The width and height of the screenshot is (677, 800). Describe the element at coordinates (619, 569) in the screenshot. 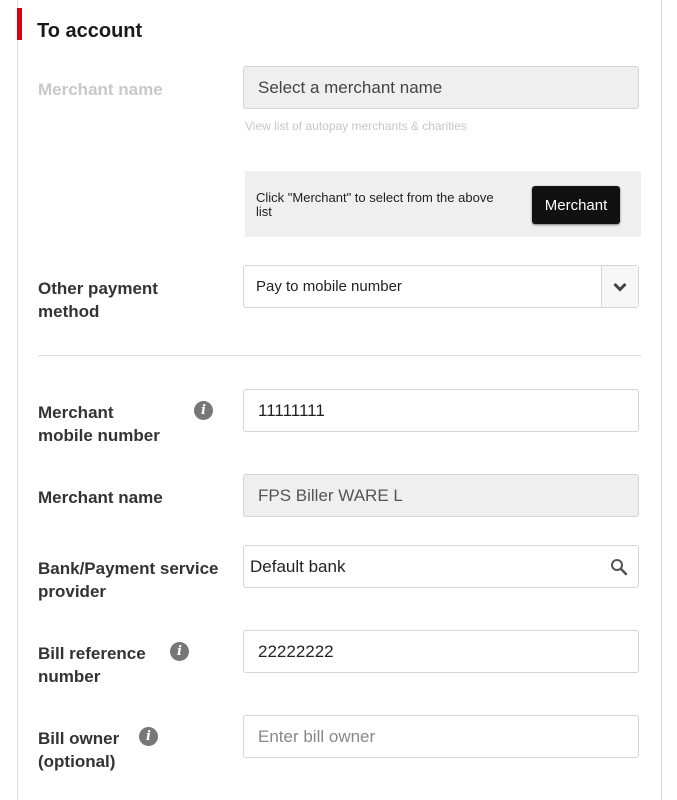

I see `search-icon` at that location.